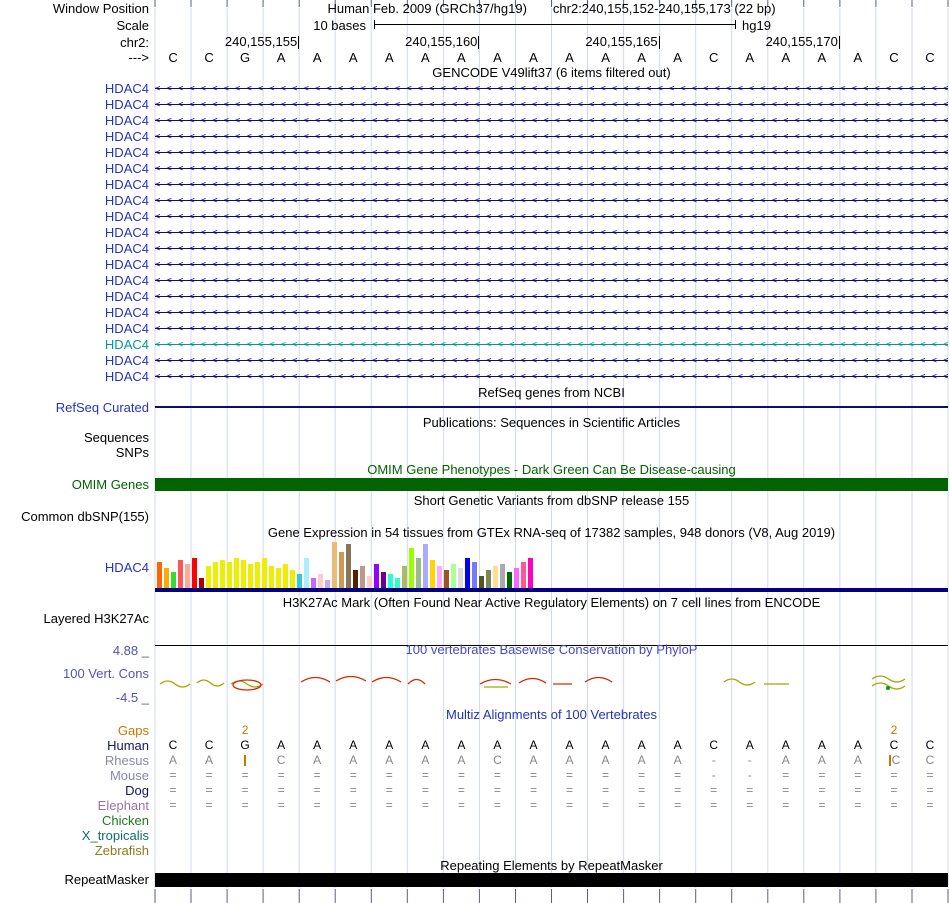  Describe the element at coordinates (889, 760) in the screenshot. I see `insertion-bar` at that location.